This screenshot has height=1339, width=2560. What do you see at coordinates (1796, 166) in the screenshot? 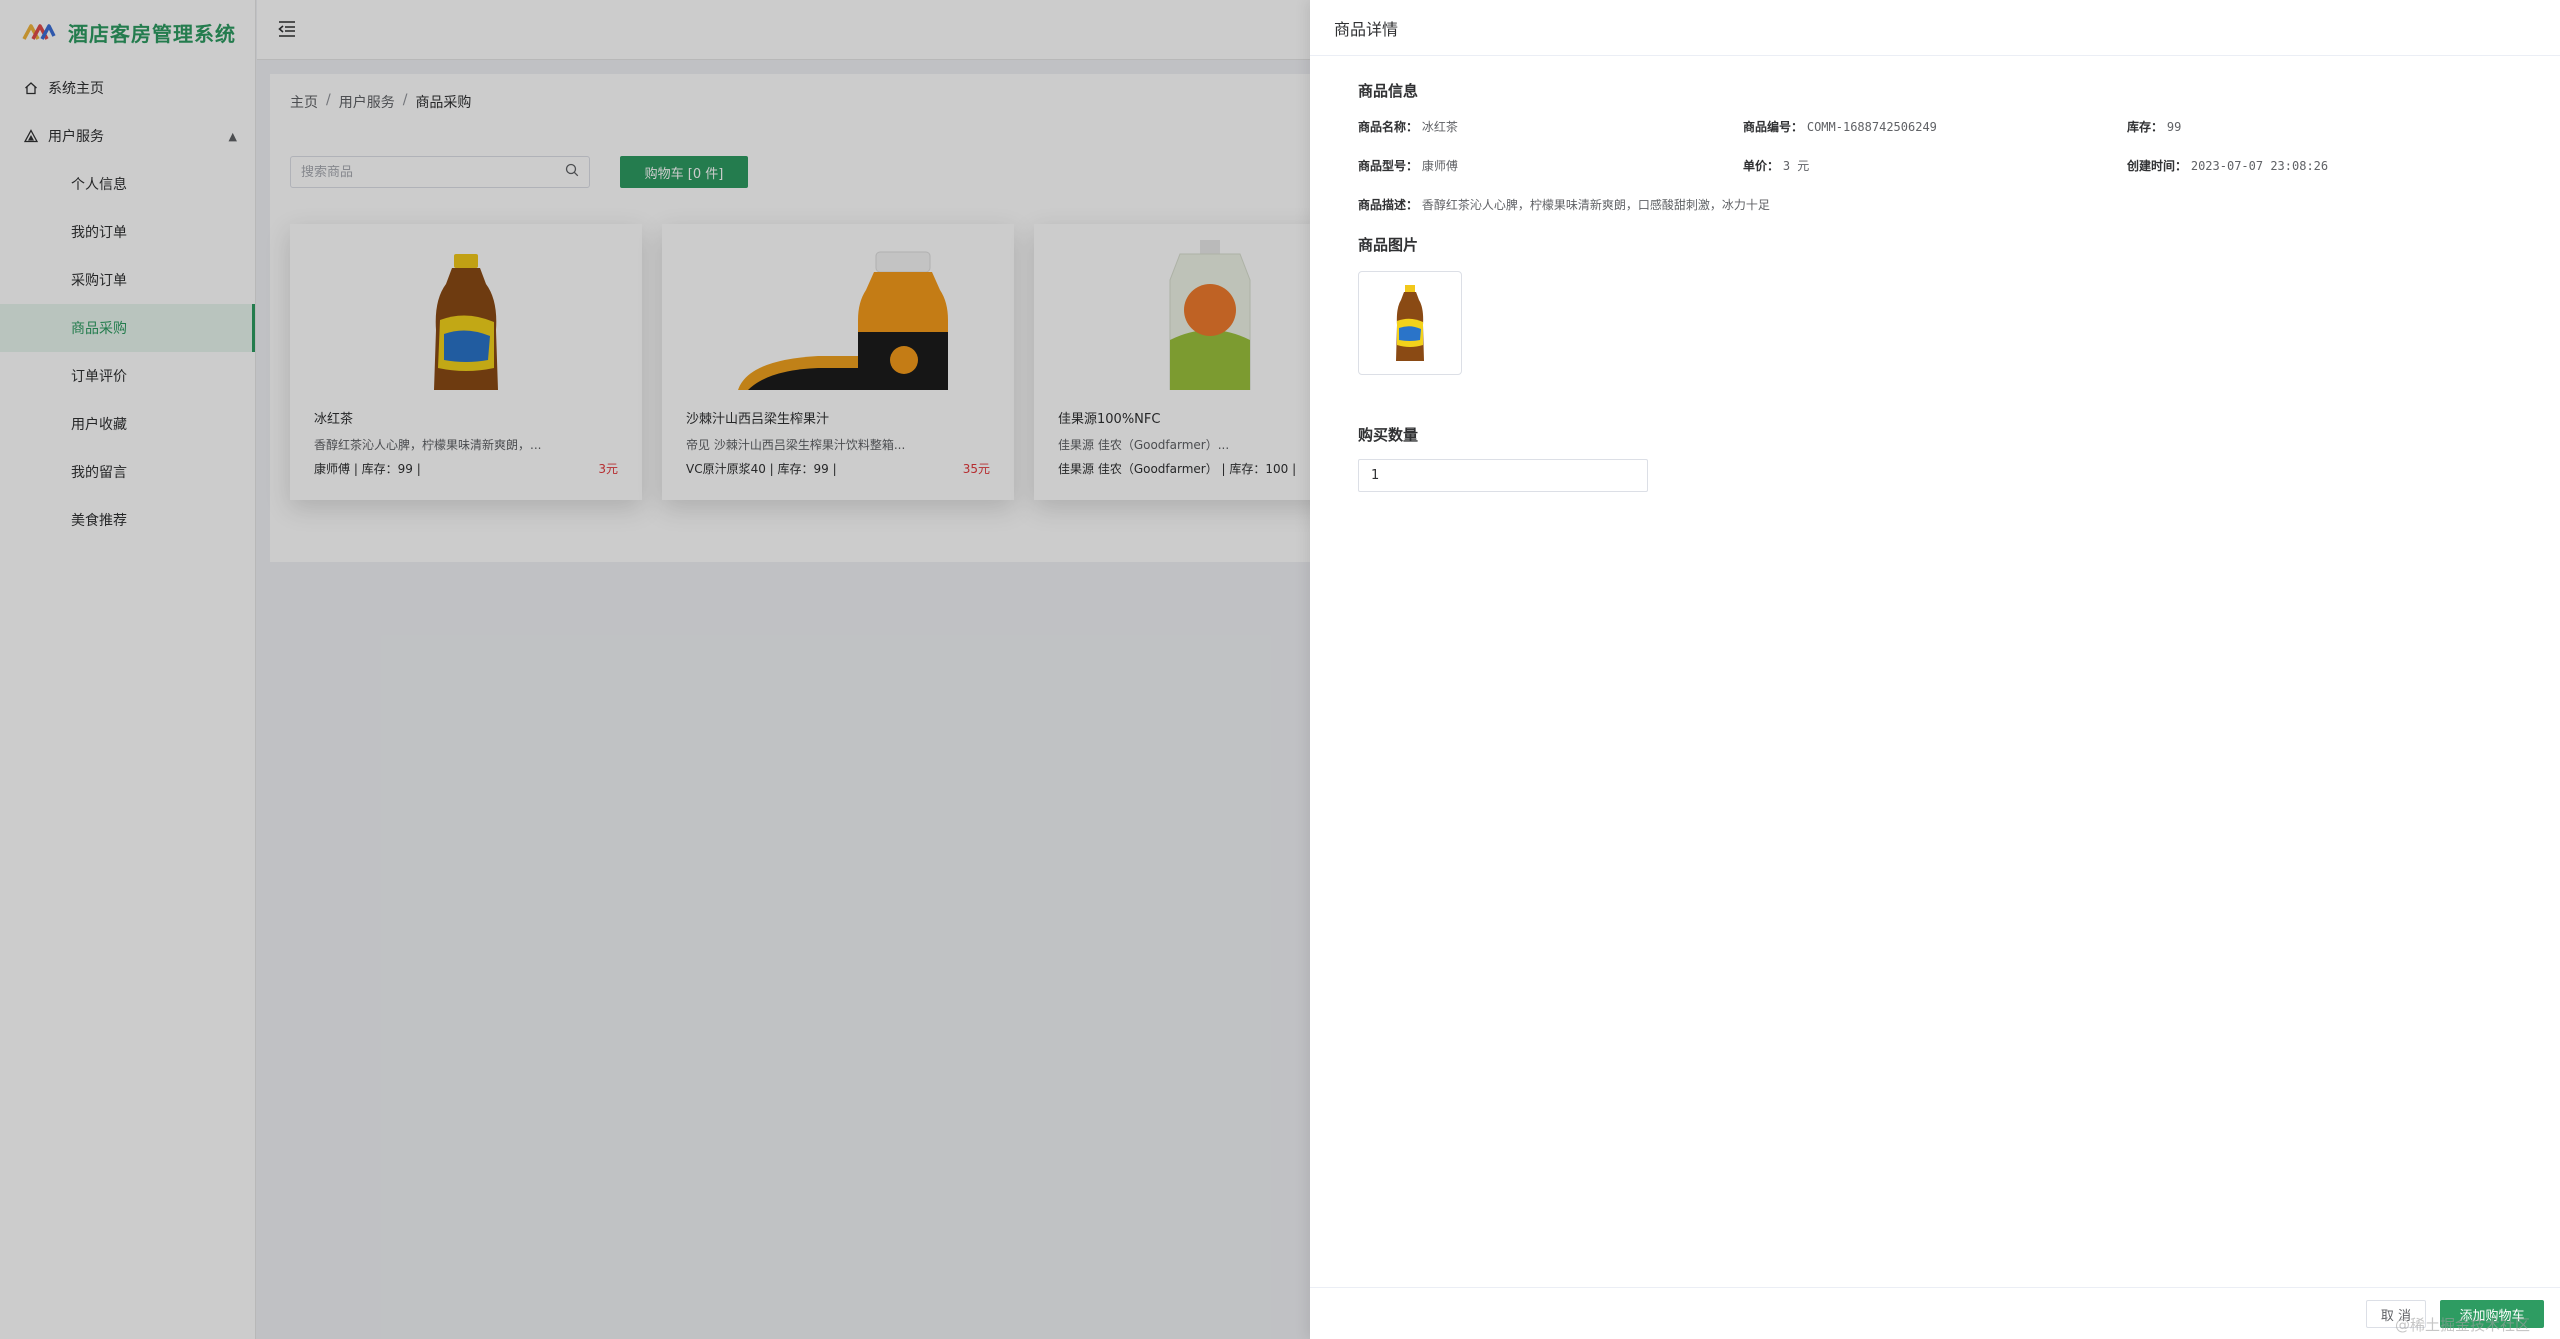
I see `field-value: 3 元` at bounding box center [1796, 166].